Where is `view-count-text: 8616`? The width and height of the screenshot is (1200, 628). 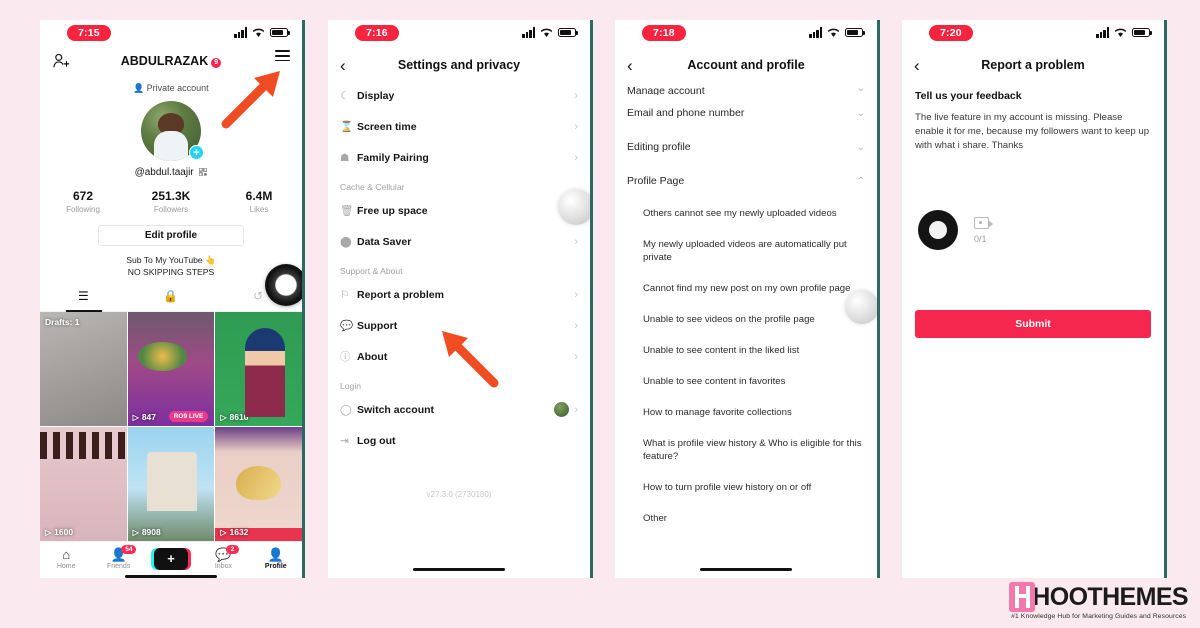
view-count-text: 8616 is located at coordinates (239, 417).